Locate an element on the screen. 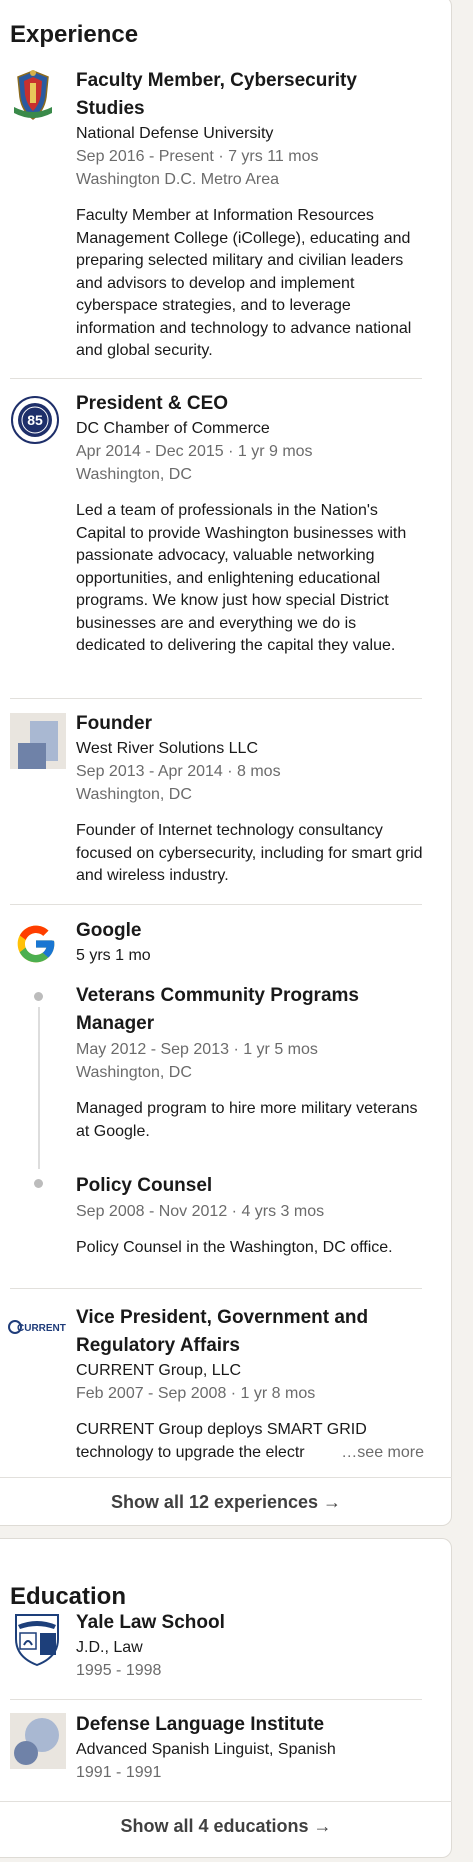 The height and width of the screenshot is (1862, 473). company-name: DC Chamber of Commerce is located at coordinates (173, 428).